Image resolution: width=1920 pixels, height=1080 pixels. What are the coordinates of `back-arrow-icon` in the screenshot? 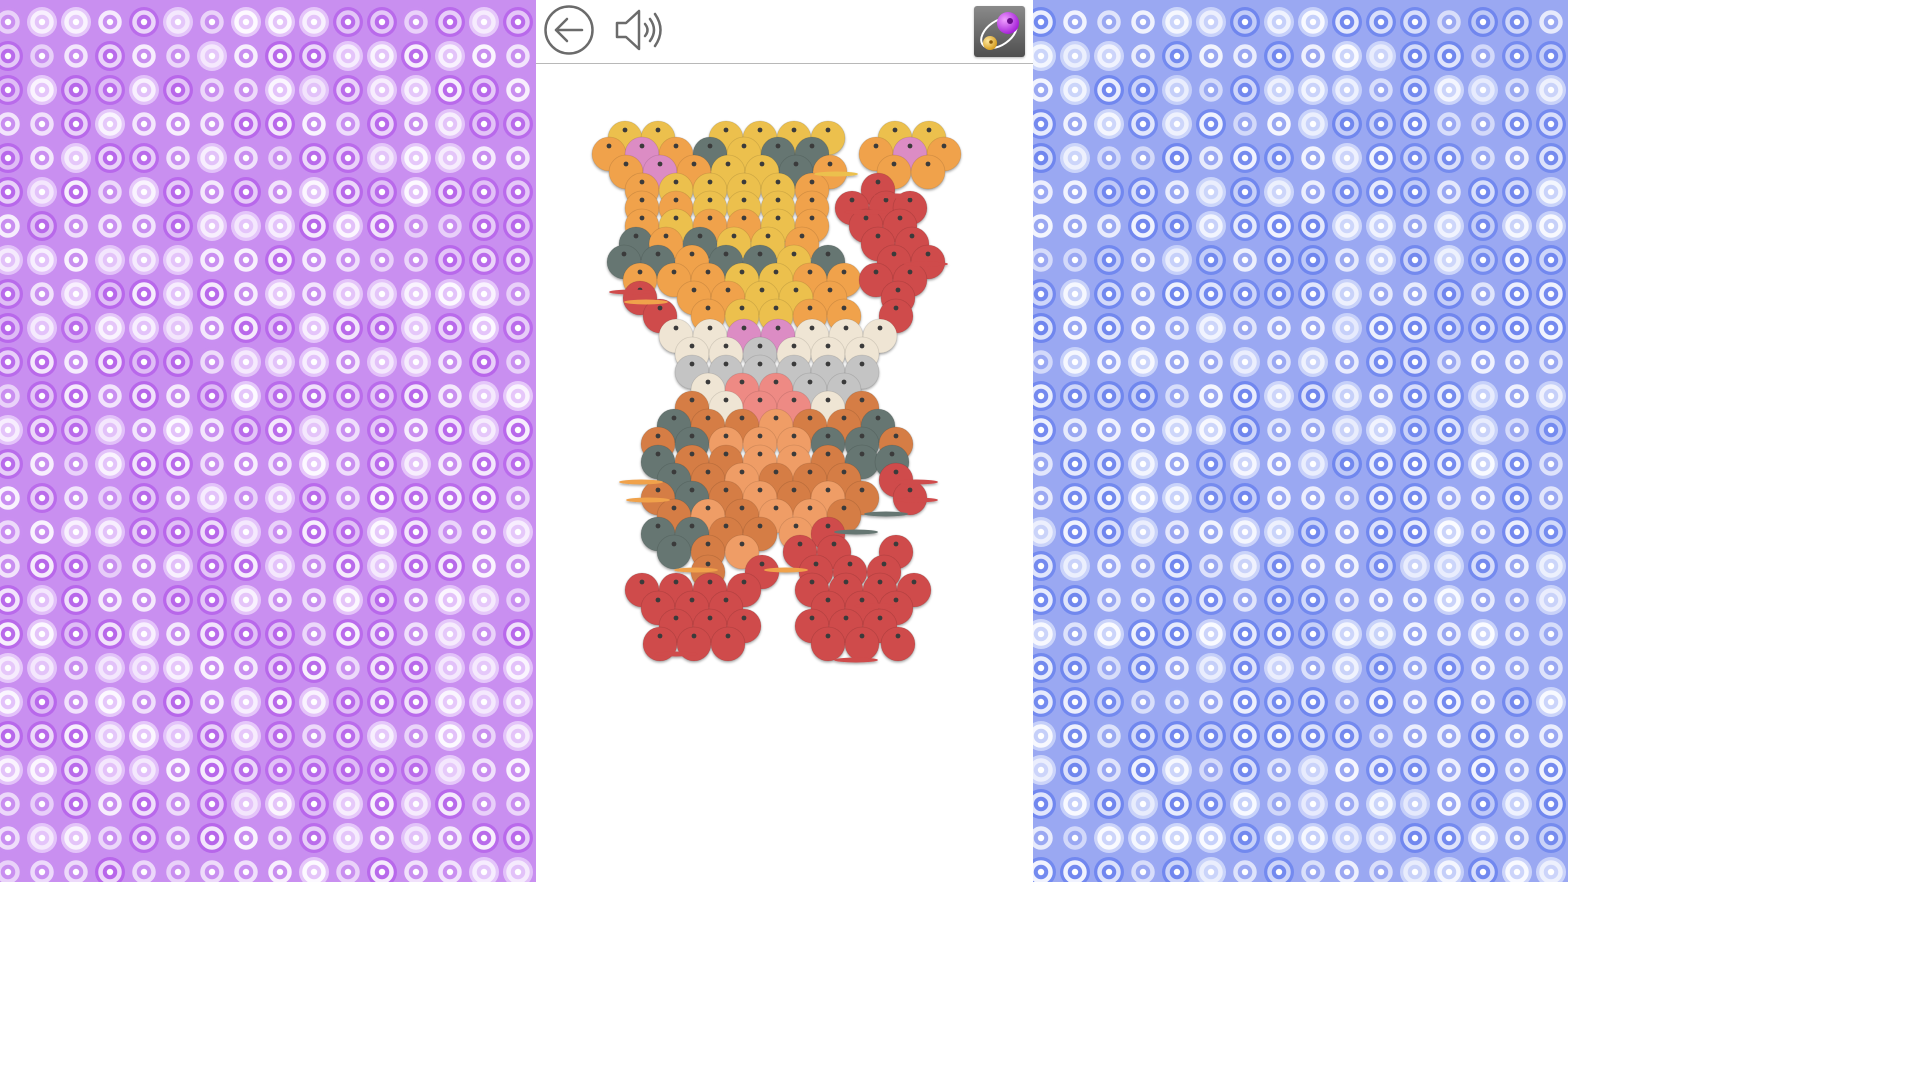 It's located at (569, 30).